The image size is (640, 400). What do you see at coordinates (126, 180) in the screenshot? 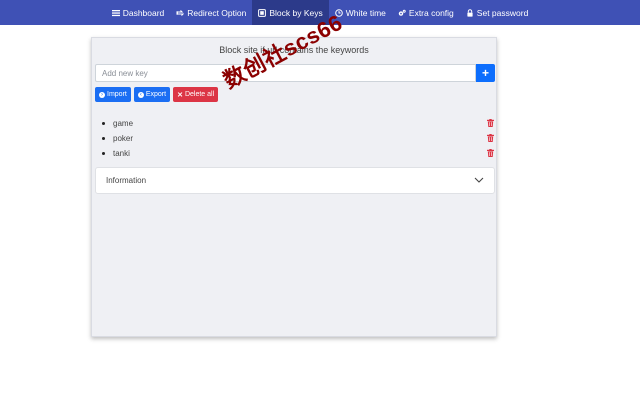
I see `accordion-label: Information` at bounding box center [126, 180].